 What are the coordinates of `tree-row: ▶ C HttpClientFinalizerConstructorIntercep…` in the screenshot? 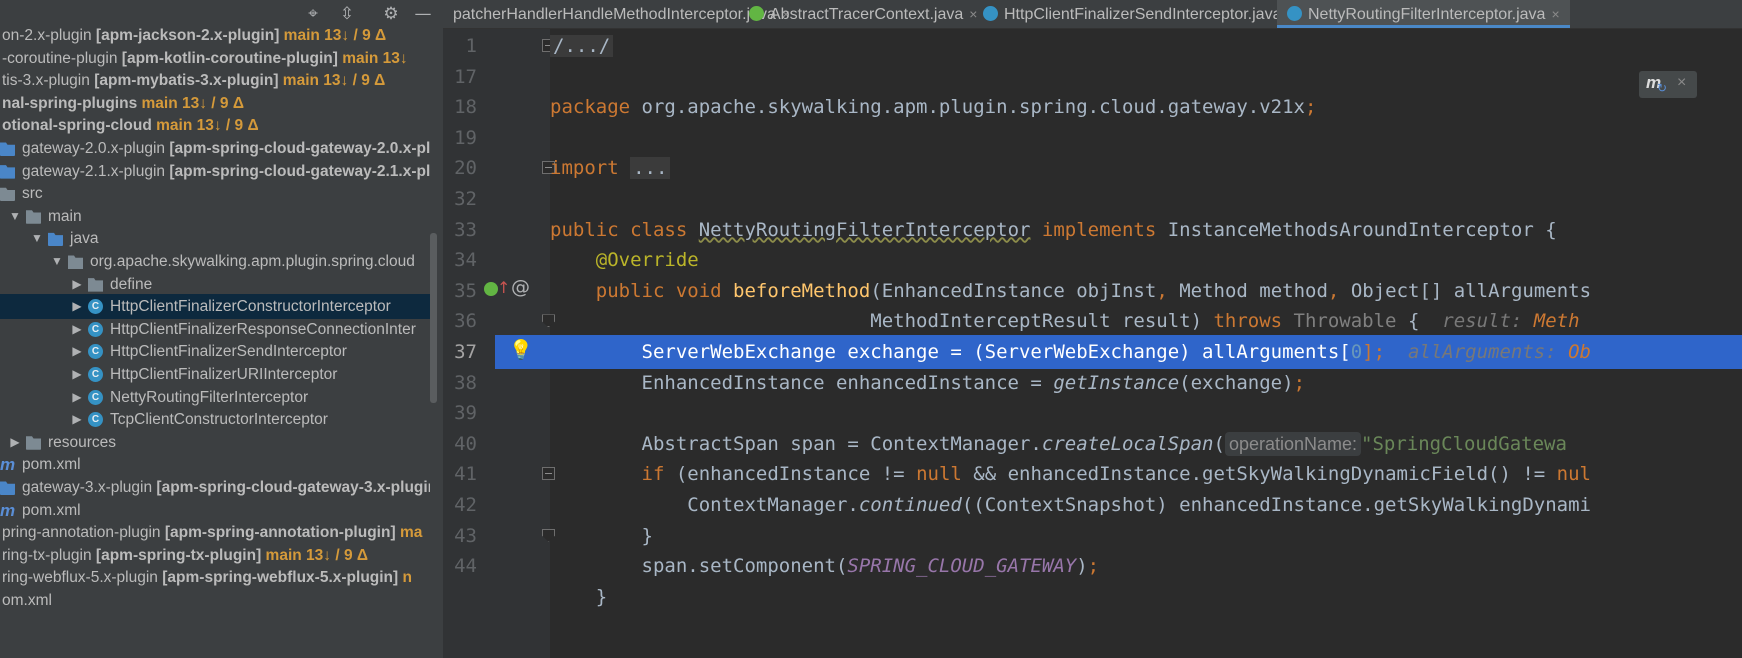 It's located at (215, 307).